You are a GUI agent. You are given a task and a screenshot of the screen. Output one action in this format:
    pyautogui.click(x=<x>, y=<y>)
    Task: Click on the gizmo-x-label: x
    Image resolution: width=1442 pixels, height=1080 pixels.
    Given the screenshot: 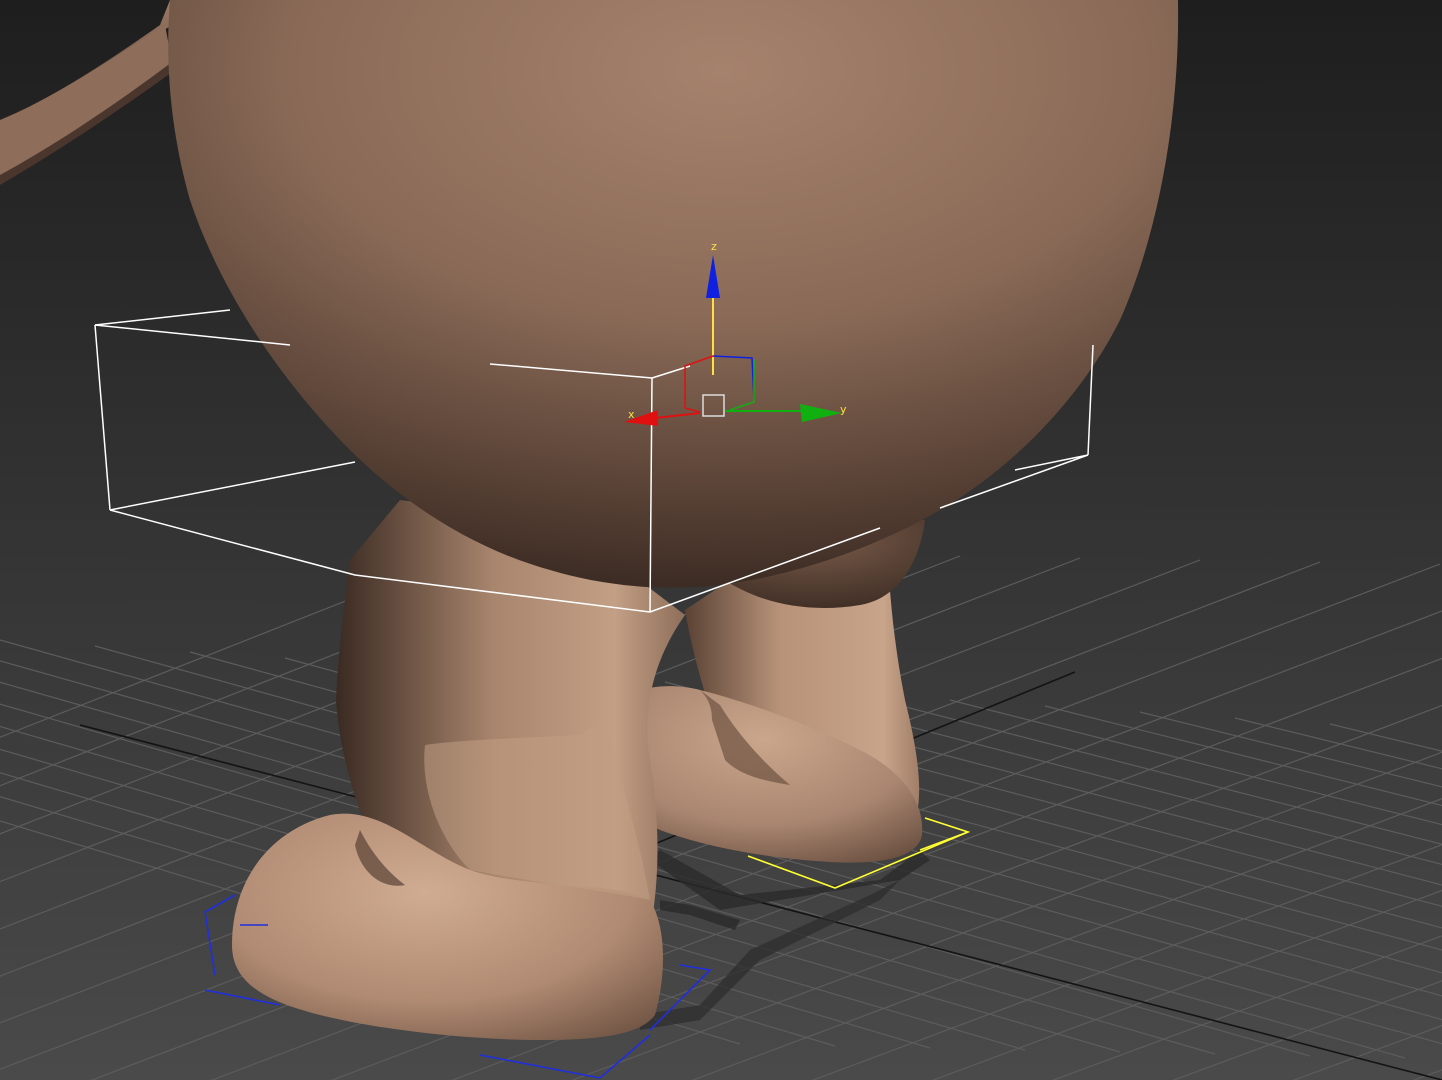 What is the action you would take?
    pyautogui.click(x=631, y=414)
    